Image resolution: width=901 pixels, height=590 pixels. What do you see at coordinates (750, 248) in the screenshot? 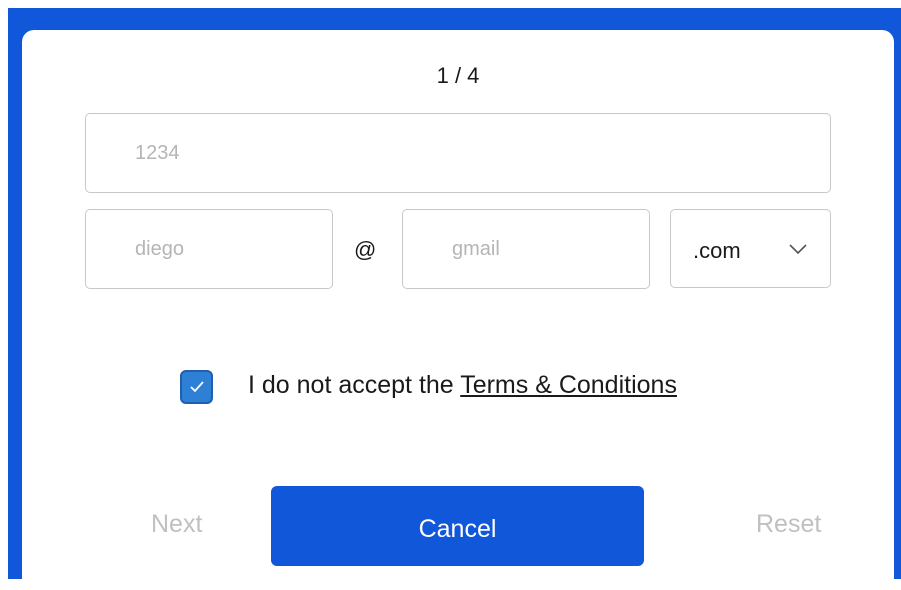
I see `tld-select: .com` at bounding box center [750, 248].